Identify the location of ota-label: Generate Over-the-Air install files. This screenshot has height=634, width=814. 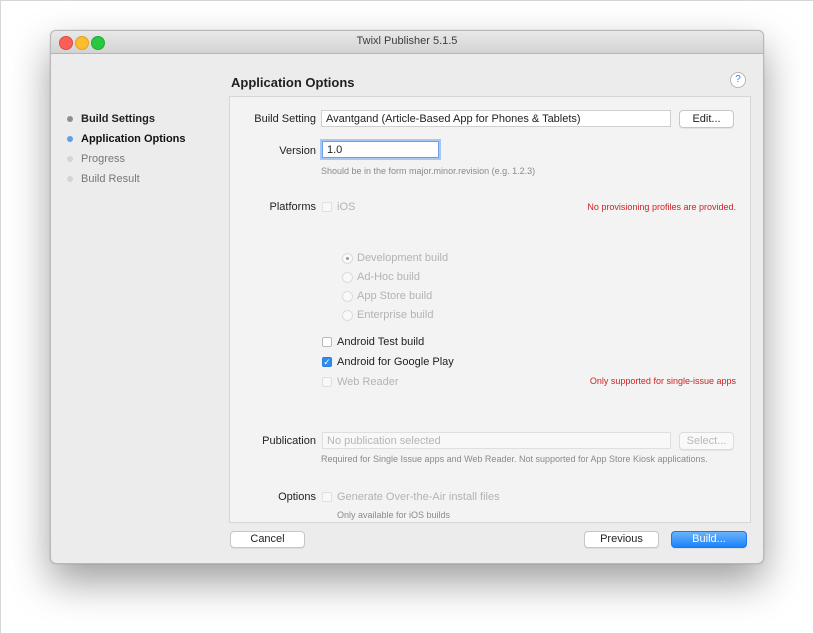
(418, 497).